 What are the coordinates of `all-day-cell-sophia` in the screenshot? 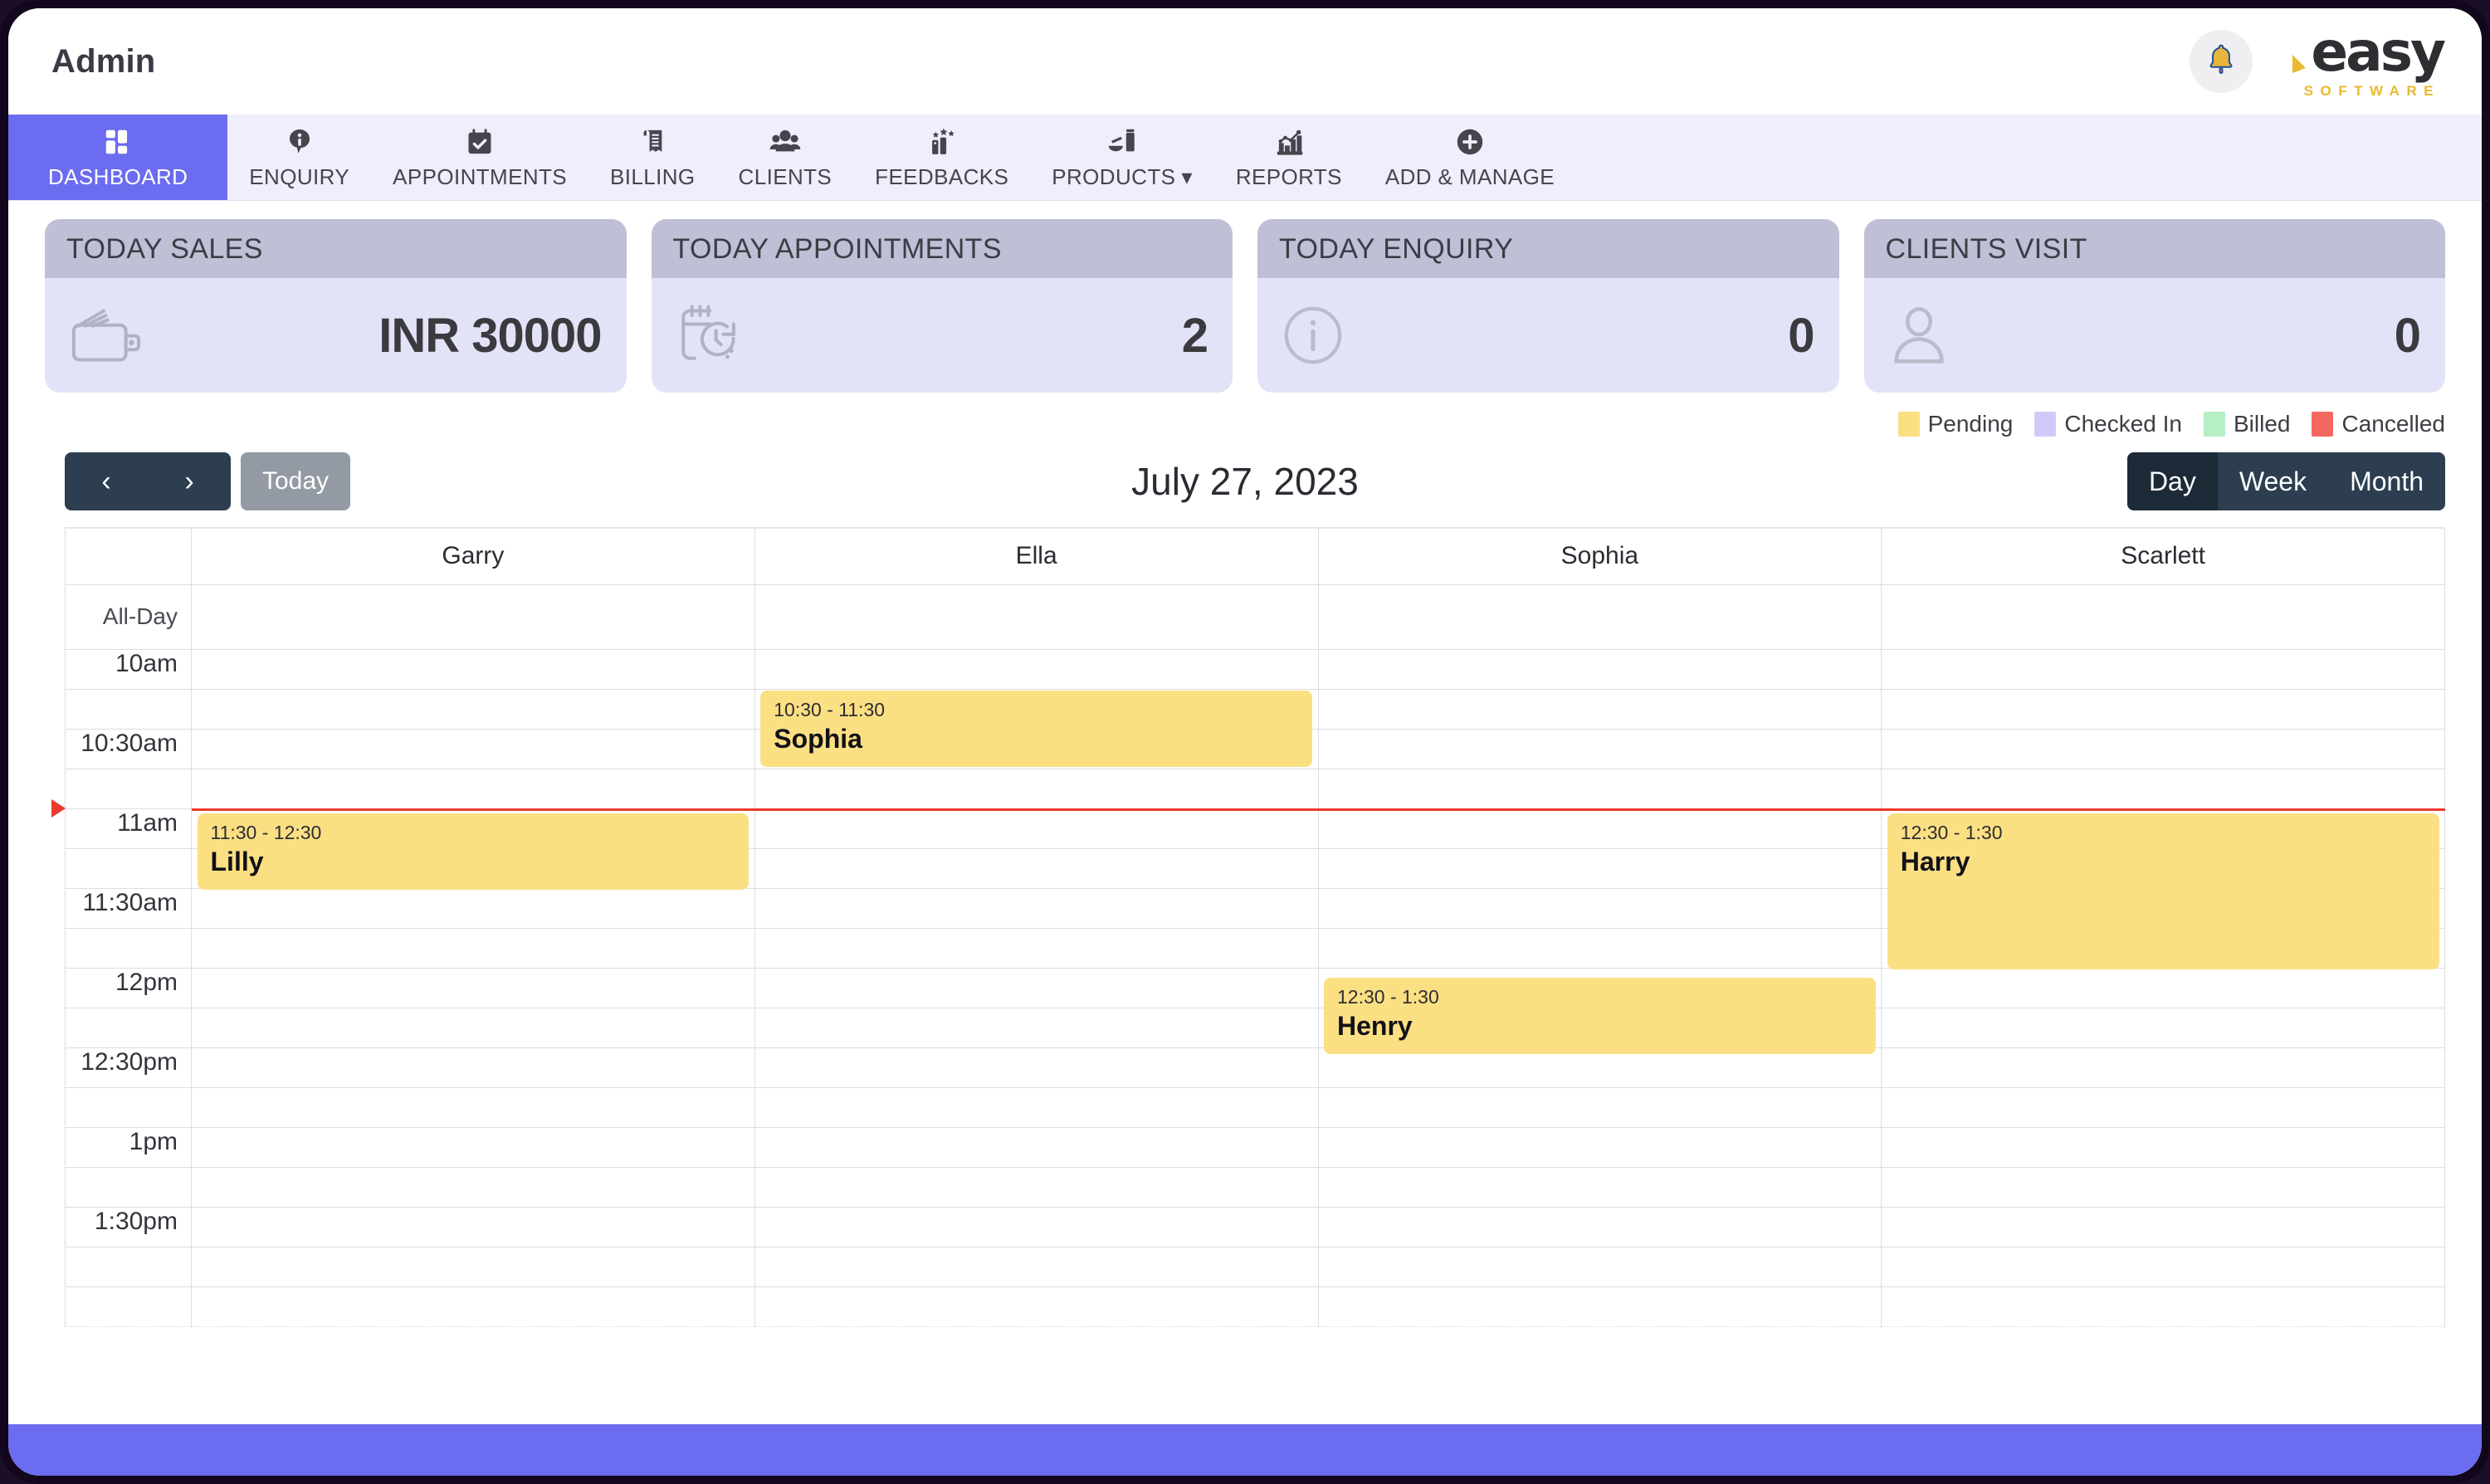 It's located at (1600, 616).